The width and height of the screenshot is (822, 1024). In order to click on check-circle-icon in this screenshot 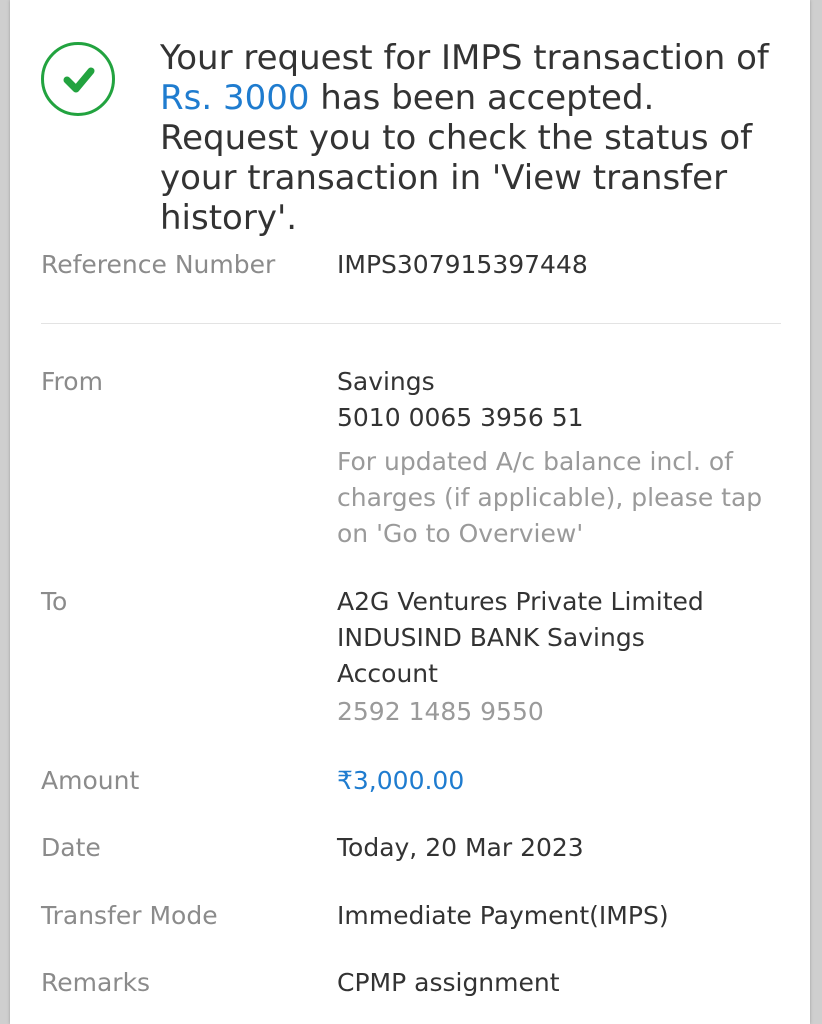, I will do `click(78, 79)`.